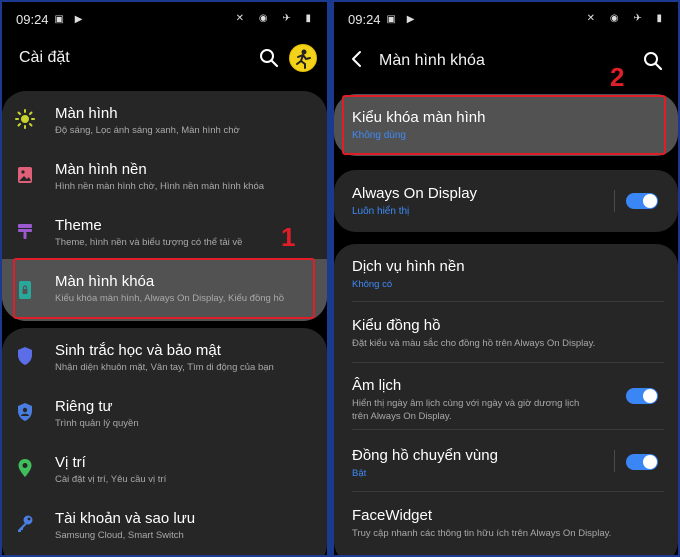 The image size is (680, 557). Describe the element at coordinates (402, 416) in the screenshot. I see `option-subtitle-line2: trên Always On Display.` at that location.